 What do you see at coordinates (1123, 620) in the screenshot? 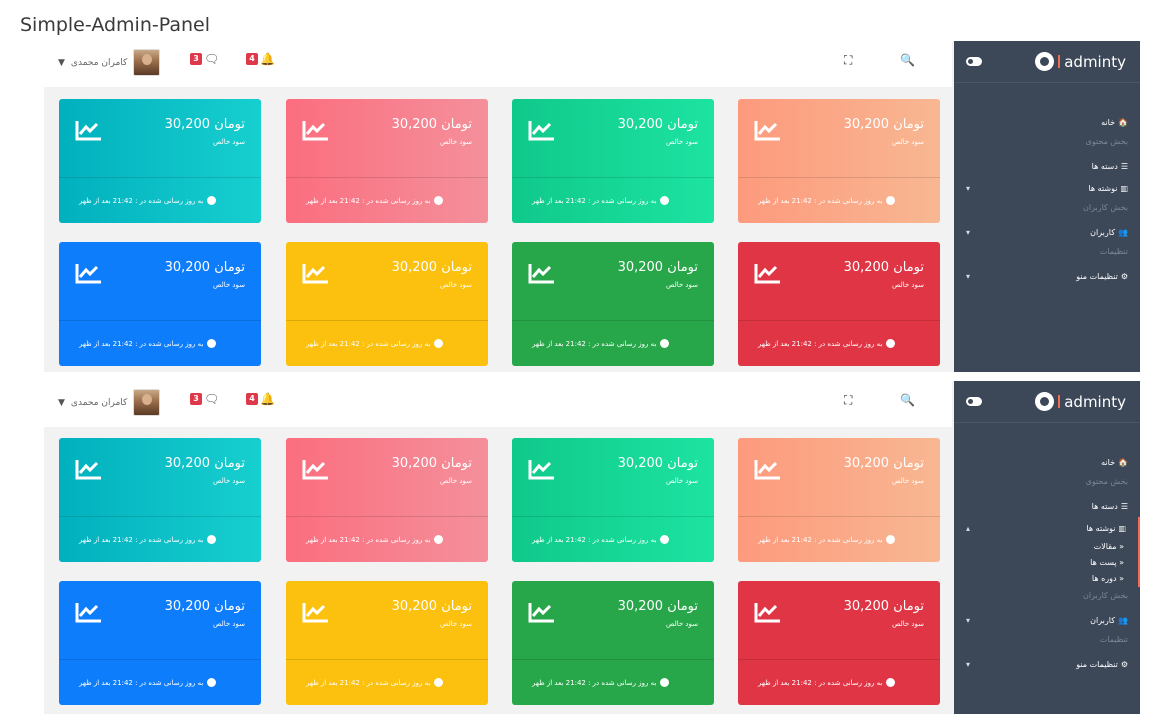
I see `users-icon: 👥` at bounding box center [1123, 620].